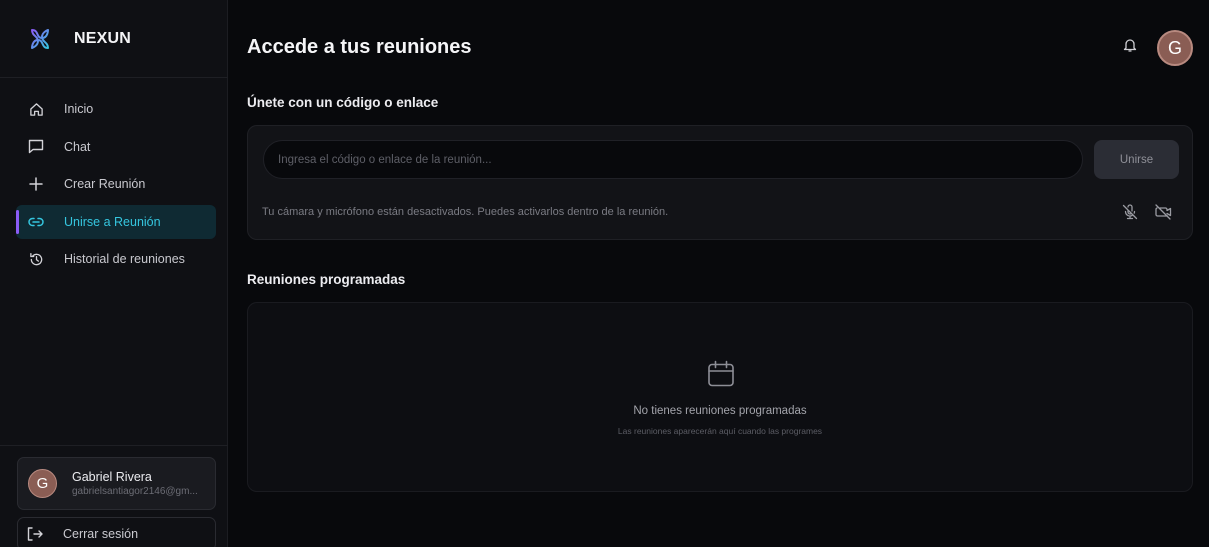 Image resolution: width=1209 pixels, height=547 pixels. Describe the element at coordinates (77, 146) in the screenshot. I see `sidebar-item-label: Chat` at that location.